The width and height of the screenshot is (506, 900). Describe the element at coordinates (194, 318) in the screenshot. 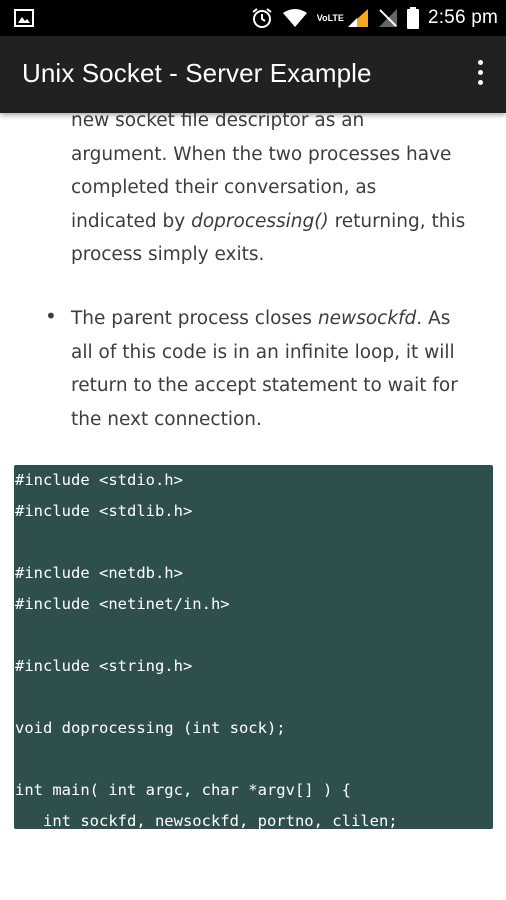

I see `text-span: The parent process closes` at that location.